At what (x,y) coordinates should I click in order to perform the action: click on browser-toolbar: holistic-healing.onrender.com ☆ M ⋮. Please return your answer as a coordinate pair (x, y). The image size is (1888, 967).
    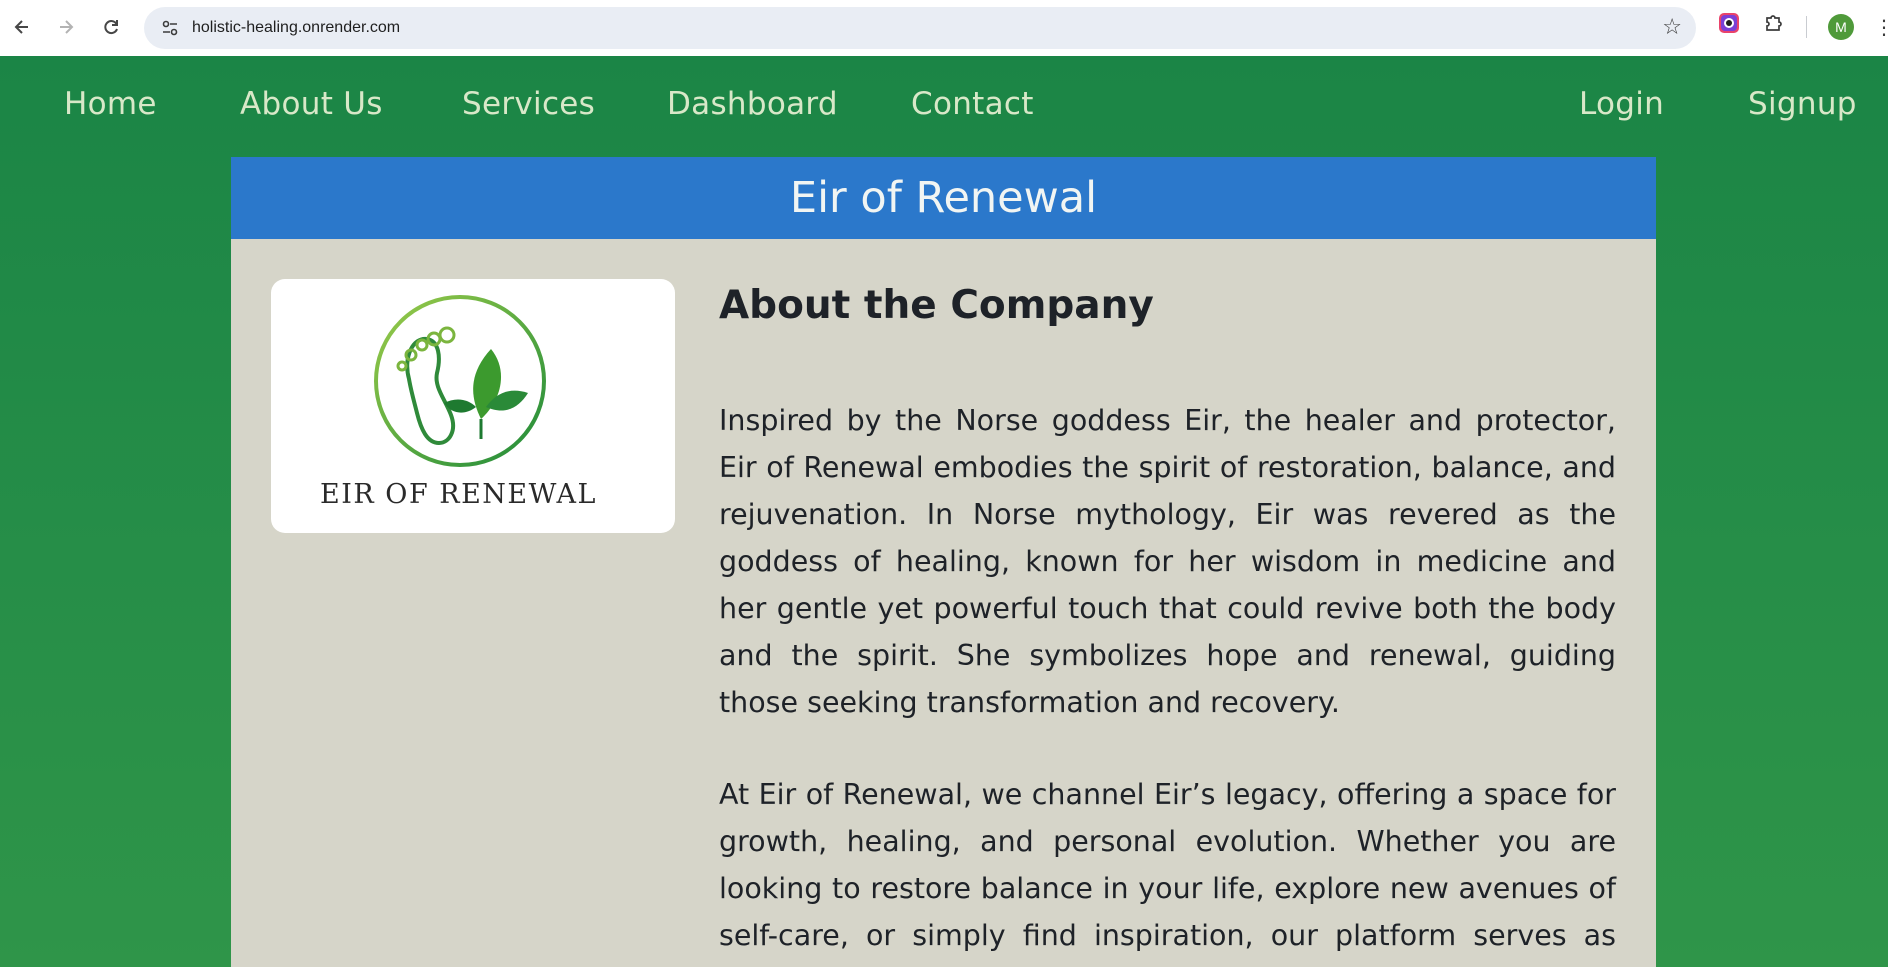
    Looking at the image, I should click on (944, 28).